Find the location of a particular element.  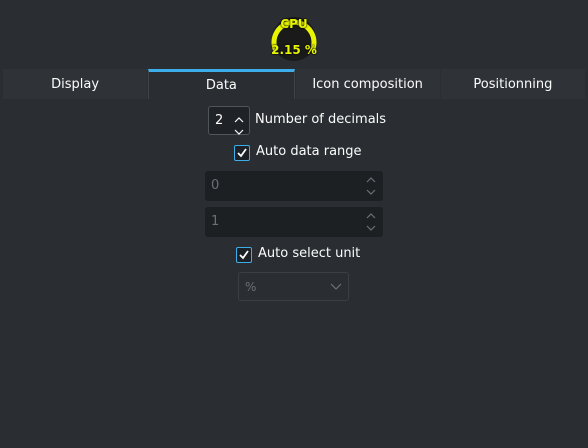

auto-select-unit-label: Auto select unit is located at coordinates (309, 253).